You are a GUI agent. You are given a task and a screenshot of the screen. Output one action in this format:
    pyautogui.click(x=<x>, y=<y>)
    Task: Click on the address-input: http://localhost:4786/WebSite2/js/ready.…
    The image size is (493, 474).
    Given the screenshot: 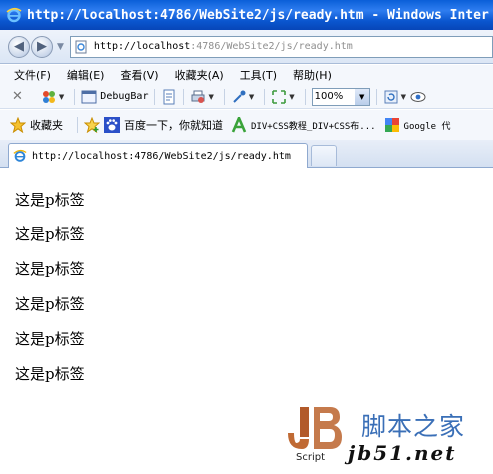 What is the action you would take?
    pyautogui.click(x=281, y=46)
    